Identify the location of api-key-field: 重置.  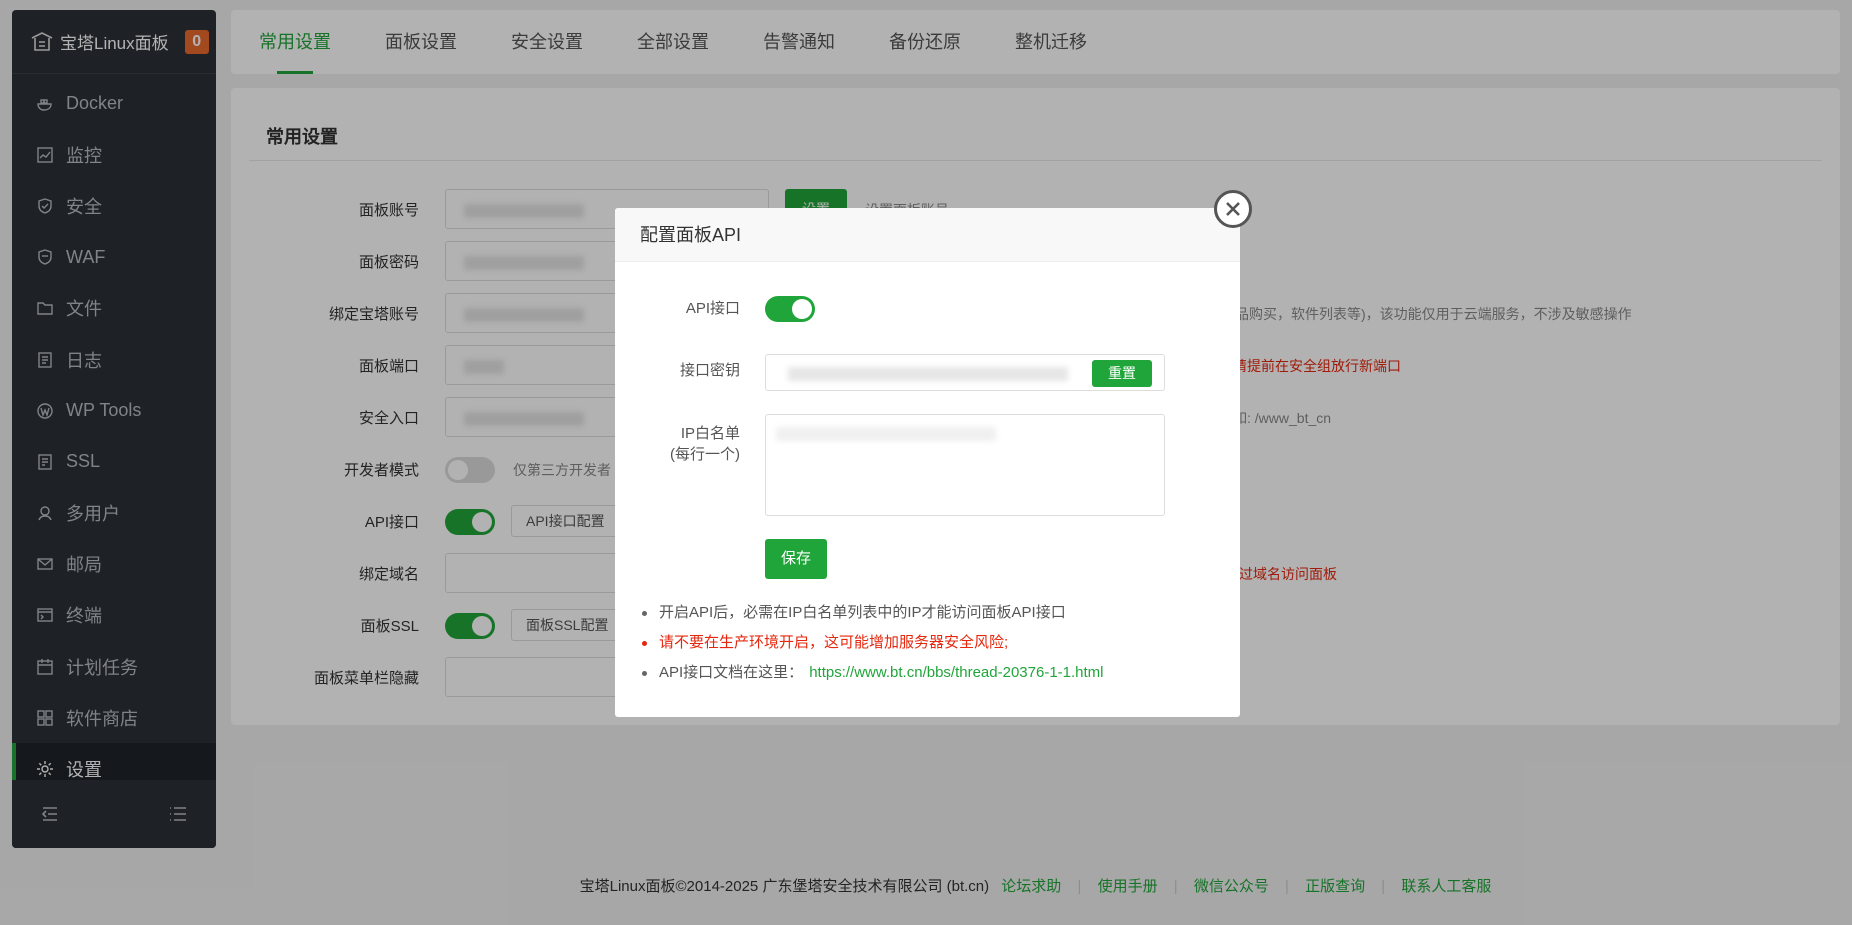
(965, 372).